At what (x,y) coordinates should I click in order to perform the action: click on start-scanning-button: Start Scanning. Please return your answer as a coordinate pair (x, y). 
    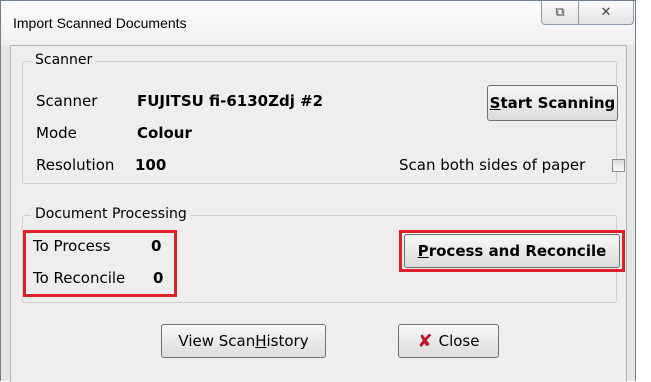
    Looking at the image, I should click on (552, 103).